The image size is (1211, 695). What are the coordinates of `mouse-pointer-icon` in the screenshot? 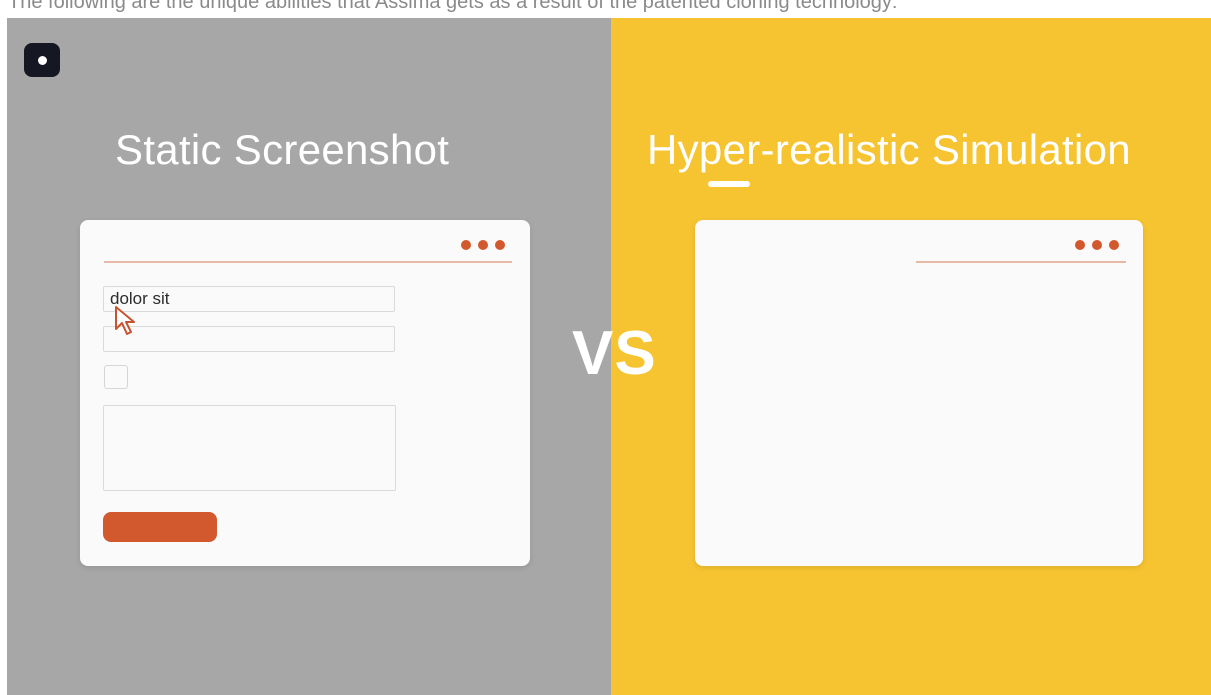 It's located at (125, 320).